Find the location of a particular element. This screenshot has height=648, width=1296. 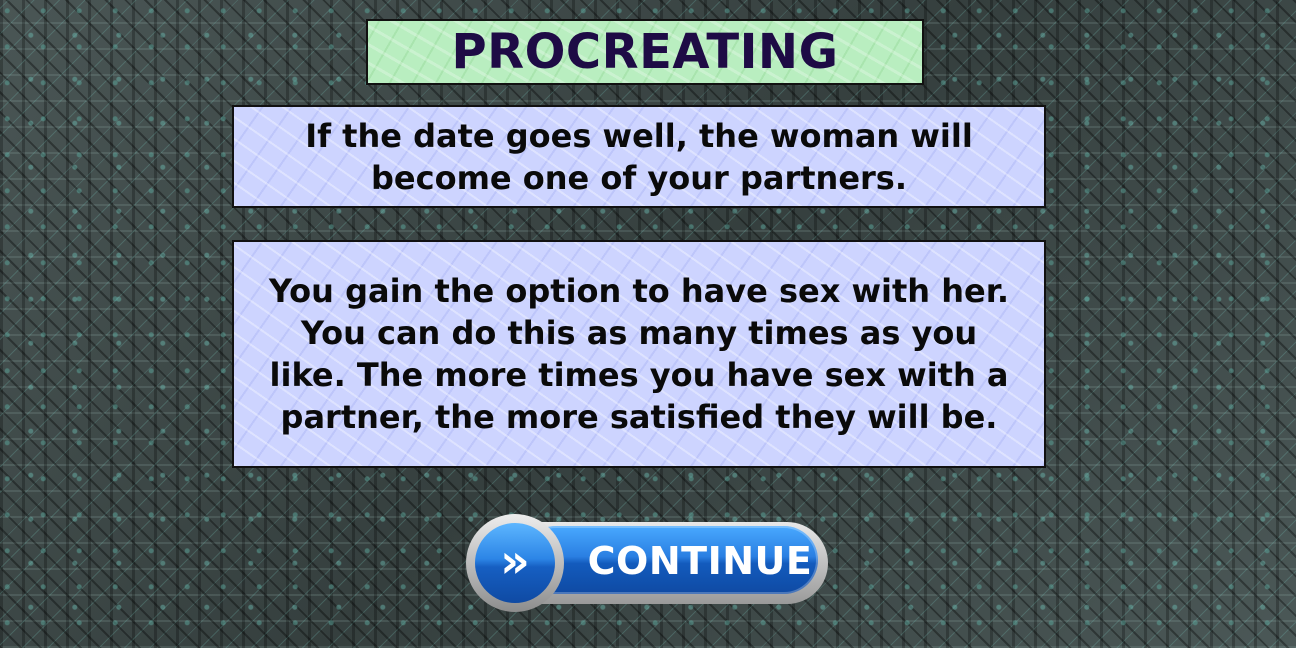

screen-title: PROCREATING is located at coordinates (645, 52).